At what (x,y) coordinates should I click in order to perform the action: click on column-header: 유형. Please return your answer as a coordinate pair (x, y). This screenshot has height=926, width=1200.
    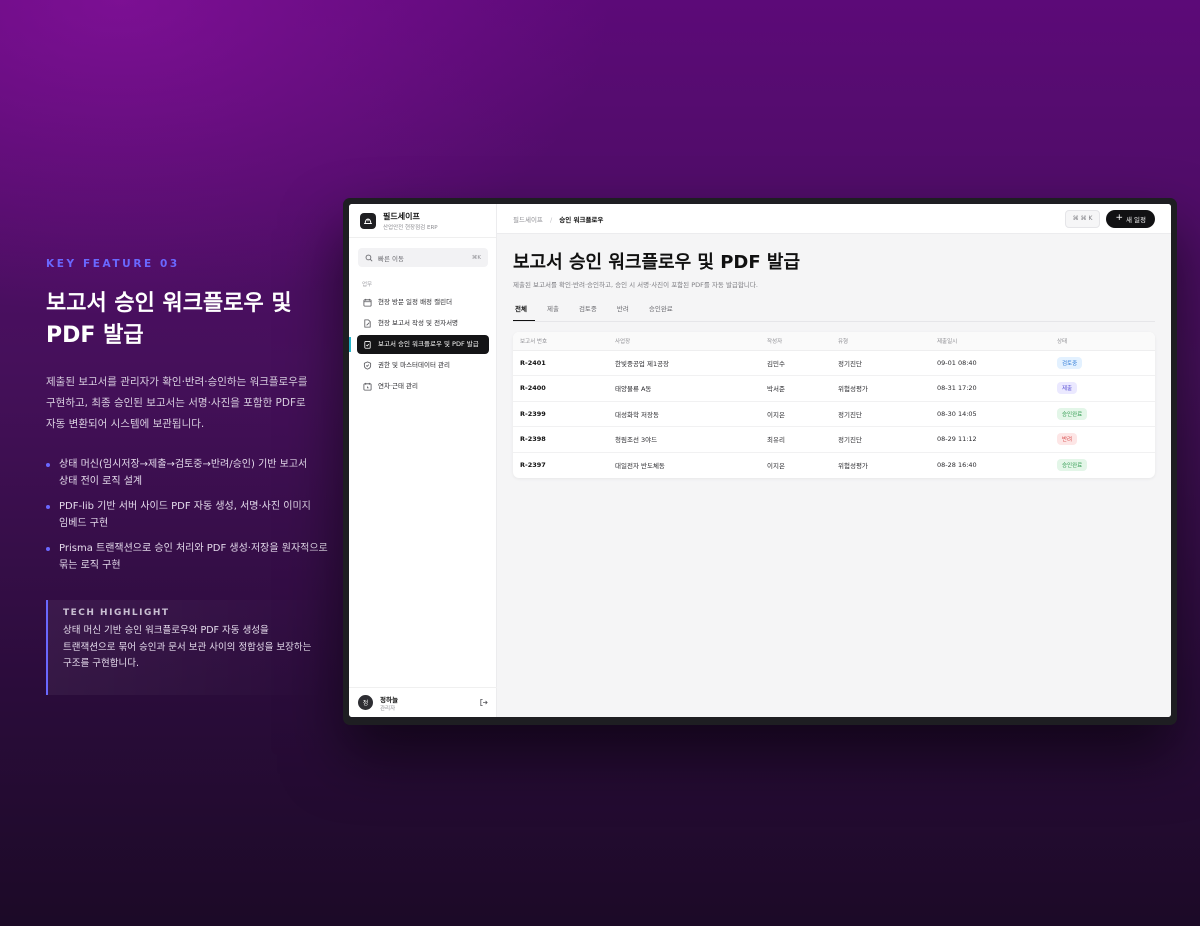
    Looking at the image, I should click on (880, 341).